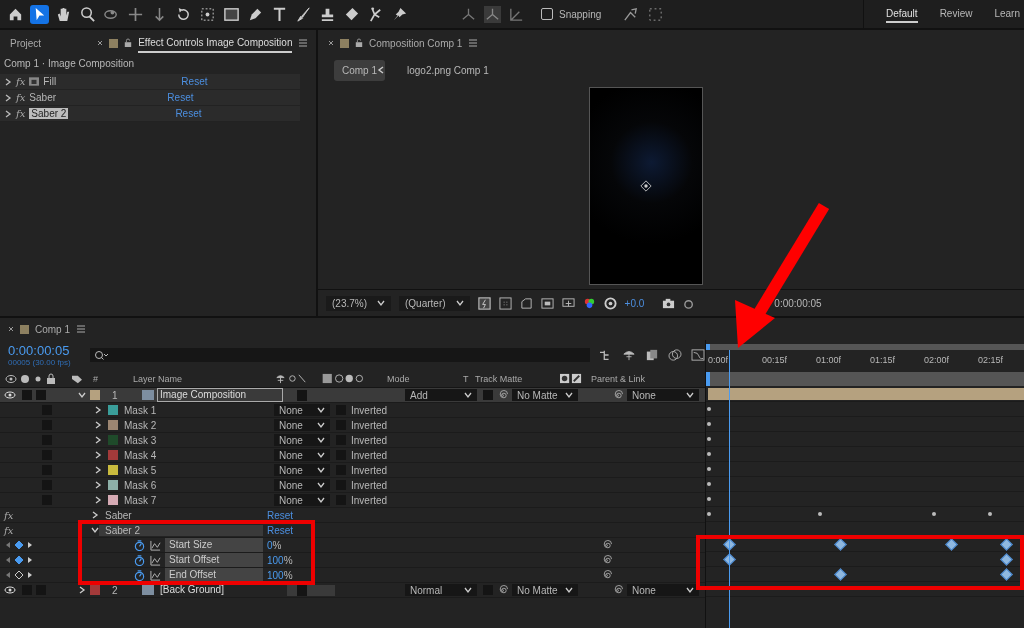  What do you see at coordinates (629, 355) in the screenshot?
I see `shy-icon` at bounding box center [629, 355].